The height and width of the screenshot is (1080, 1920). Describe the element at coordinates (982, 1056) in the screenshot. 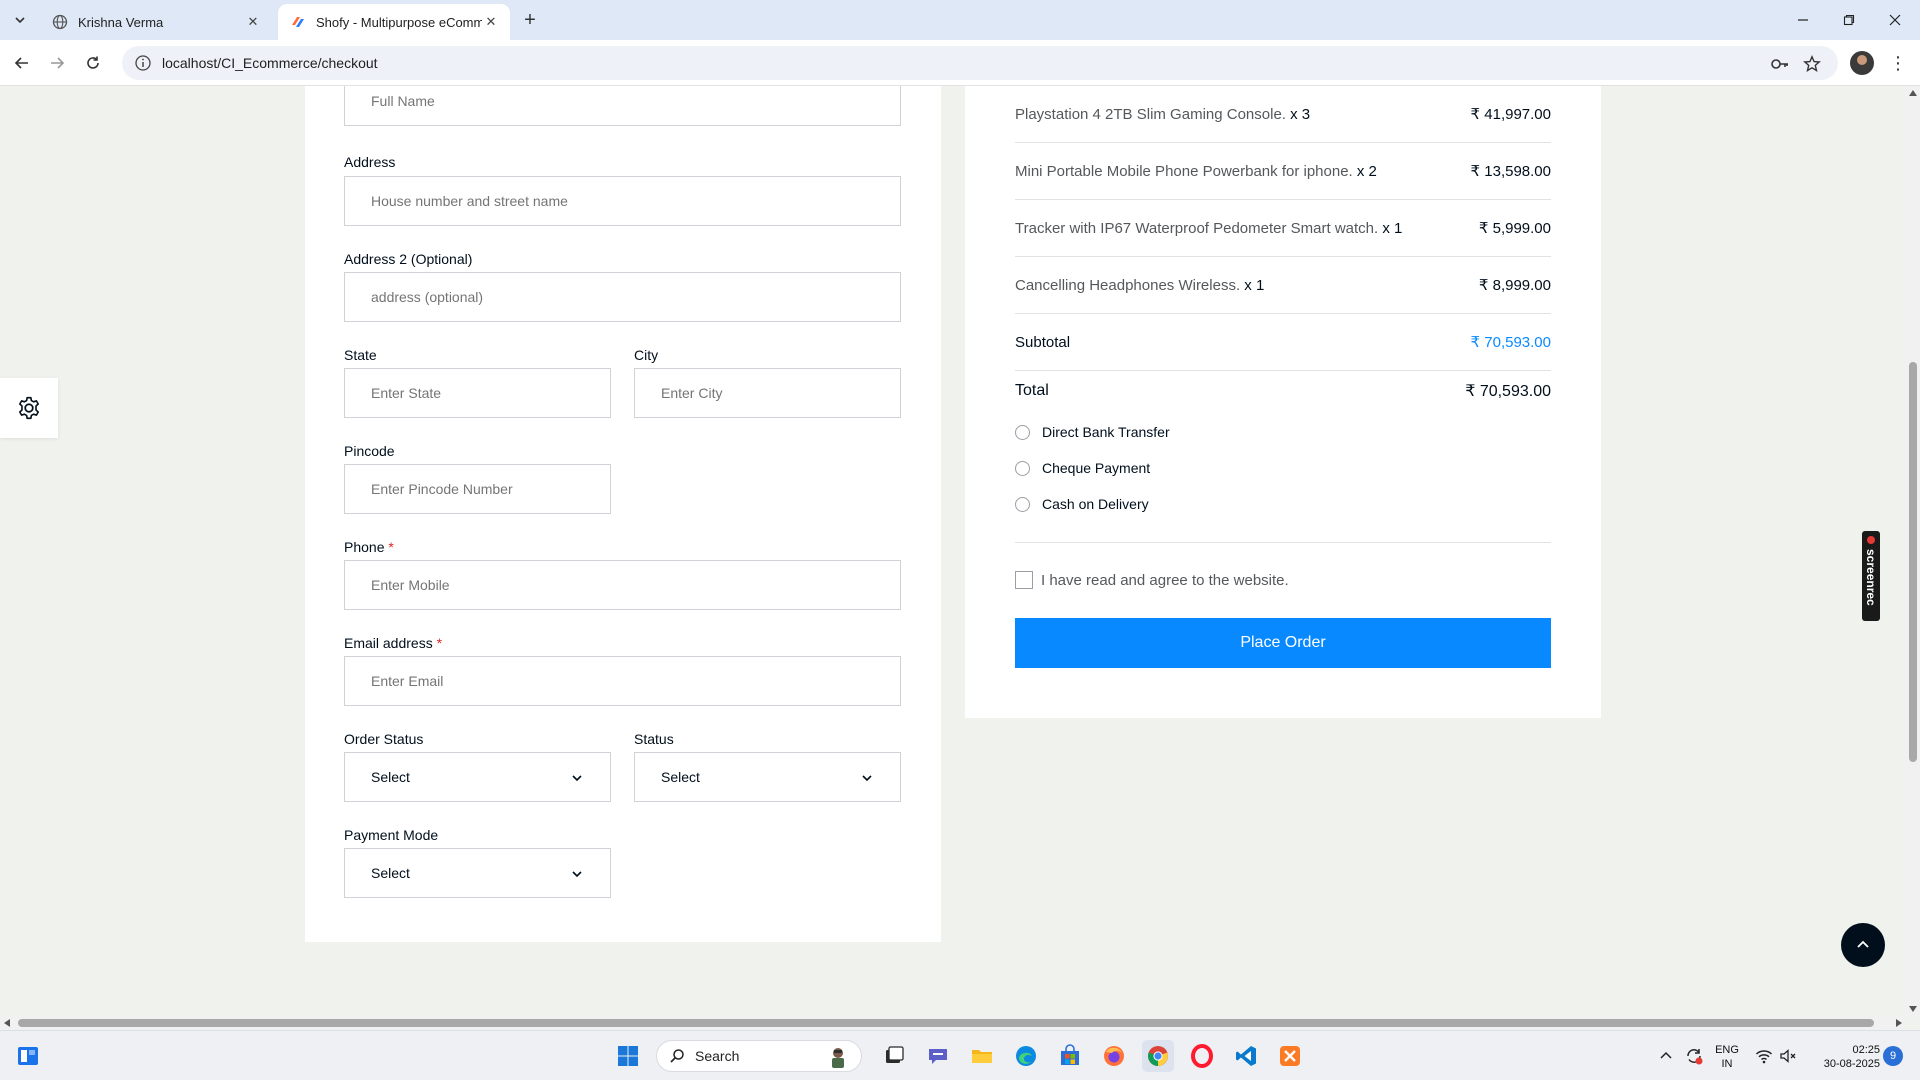

I see `file-explorer-icon` at that location.